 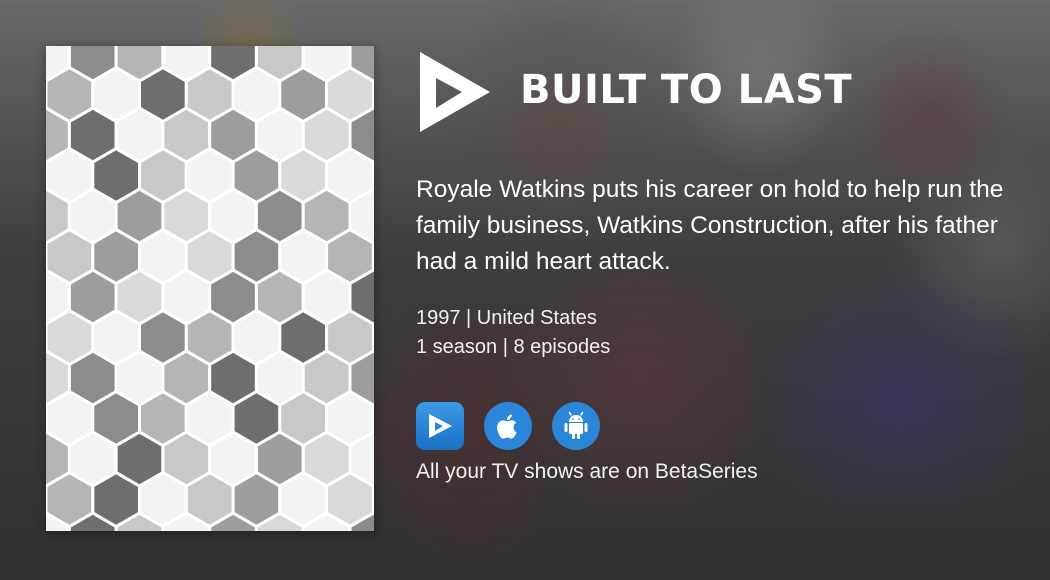 What do you see at coordinates (686, 90) in the screenshot?
I see `show-title: BUILT TO LAST` at bounding box center [686, 90].